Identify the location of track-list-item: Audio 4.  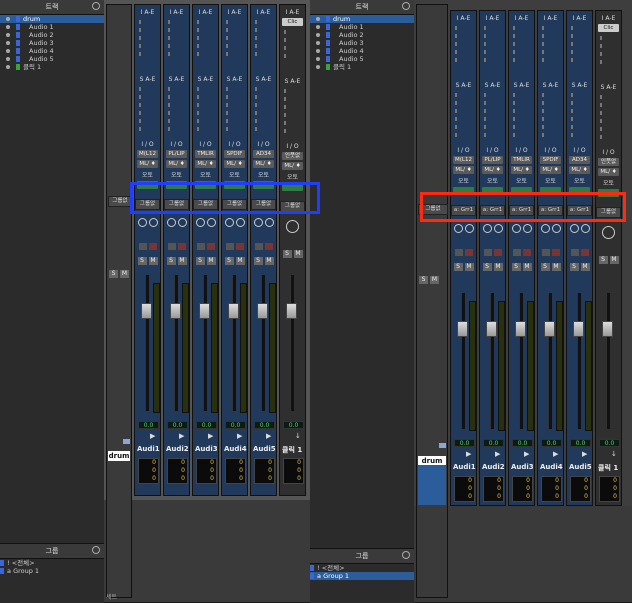
(52, 51).